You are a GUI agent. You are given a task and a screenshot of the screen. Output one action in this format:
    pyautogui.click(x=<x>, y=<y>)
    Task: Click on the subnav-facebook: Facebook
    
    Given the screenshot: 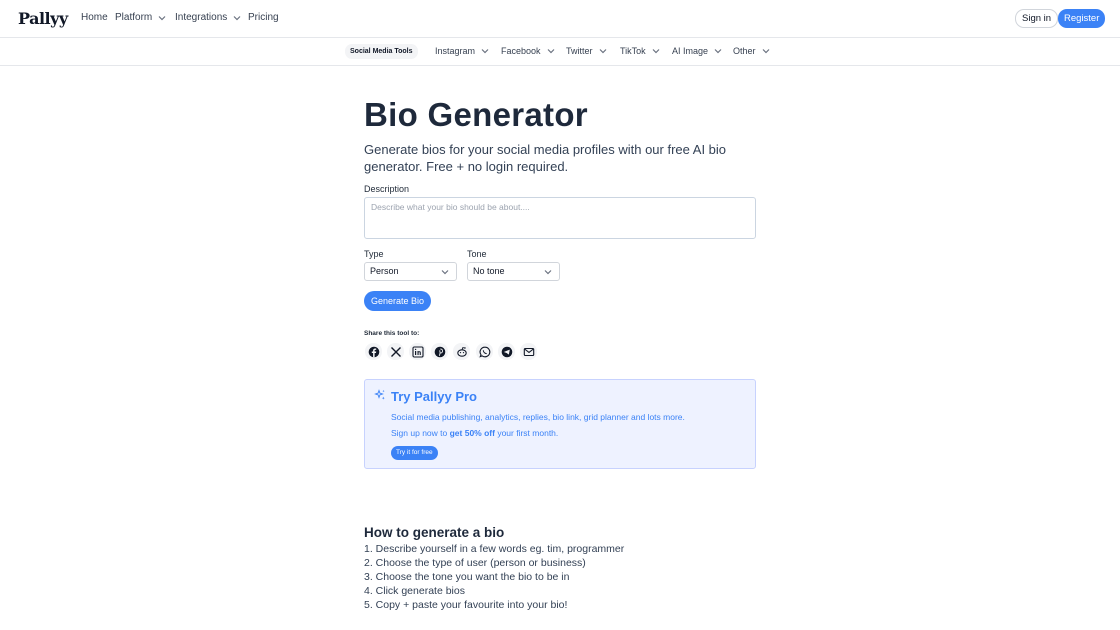 What is the action you would take?
    pyautogui.click(x=528, y=51)
    